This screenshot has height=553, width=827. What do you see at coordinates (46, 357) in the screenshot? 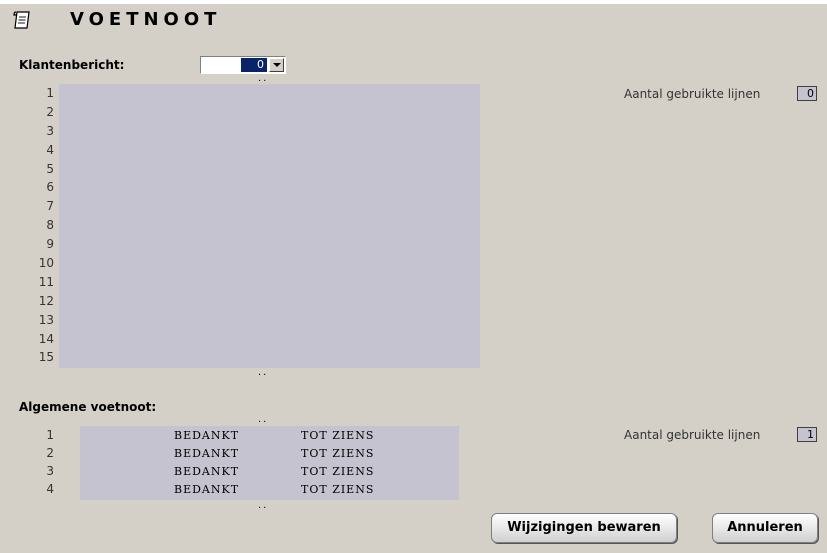
I see `line-number: 15` at bounding box center [46, 357].